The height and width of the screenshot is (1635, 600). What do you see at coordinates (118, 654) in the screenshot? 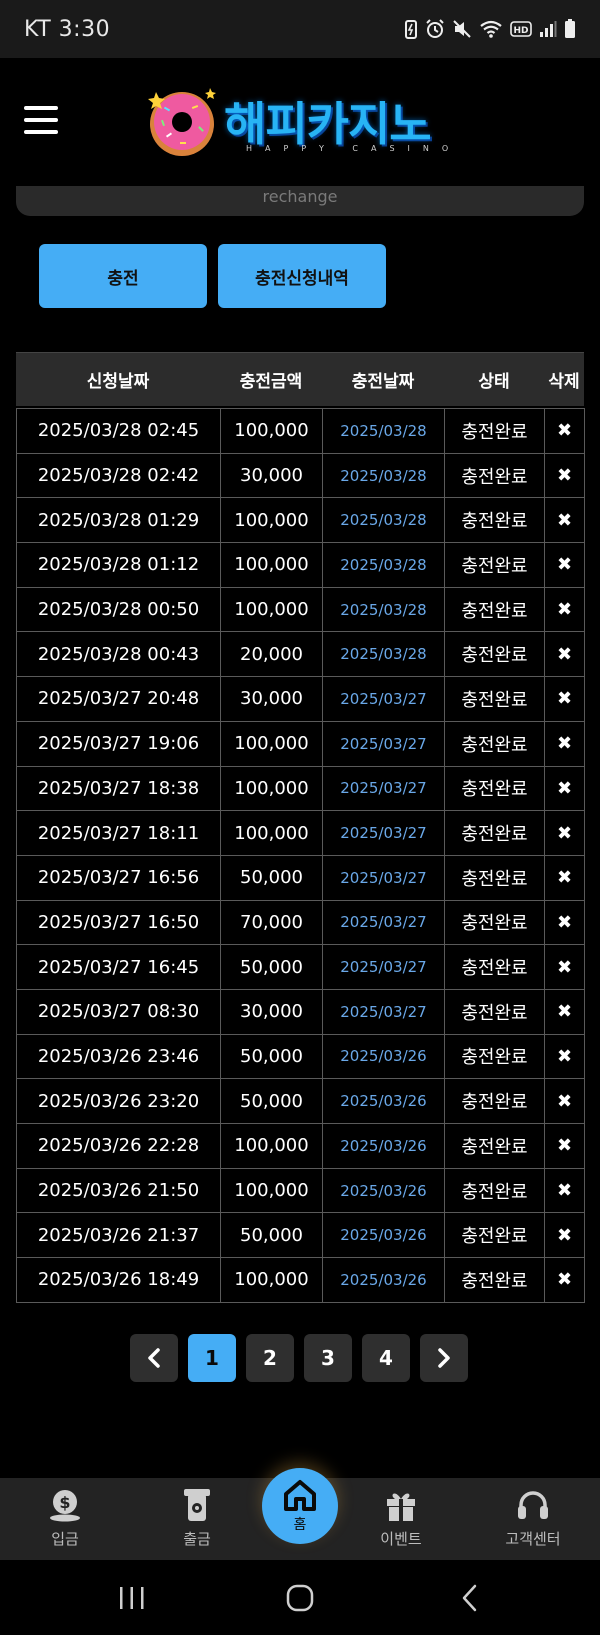
I see `cell-request-date: 2025/03/28 00:43` at bounding box center [118, 654].